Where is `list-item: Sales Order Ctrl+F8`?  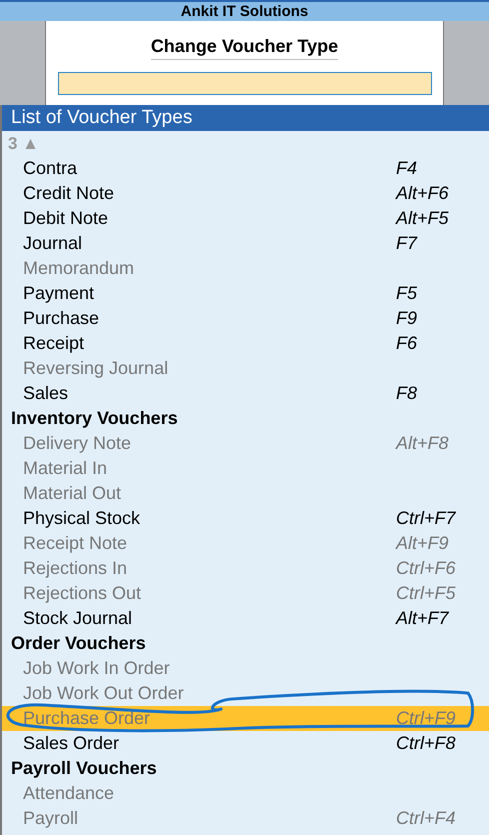 list-item: Sales Order Ctrl+F8 is located at coordinates (245, 743).